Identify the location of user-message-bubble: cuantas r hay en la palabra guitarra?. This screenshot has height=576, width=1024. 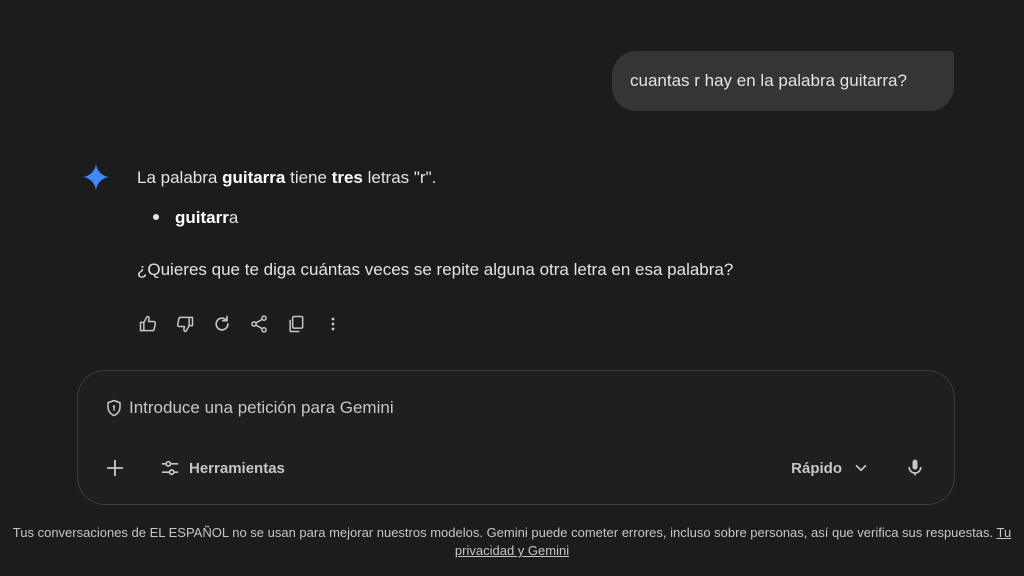
(783, 81).